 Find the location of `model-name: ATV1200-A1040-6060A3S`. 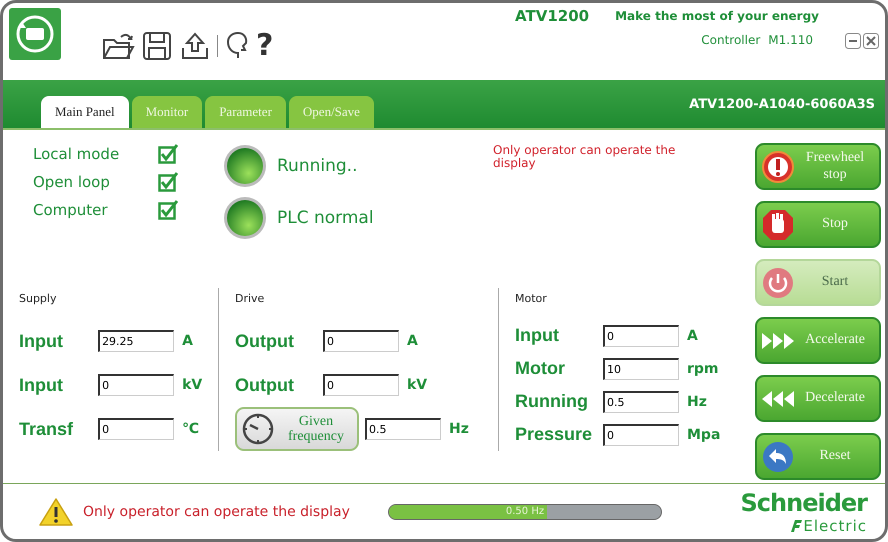

model-name: ATV1200-A1040-6060A3S is located at coordinates (782, 104).